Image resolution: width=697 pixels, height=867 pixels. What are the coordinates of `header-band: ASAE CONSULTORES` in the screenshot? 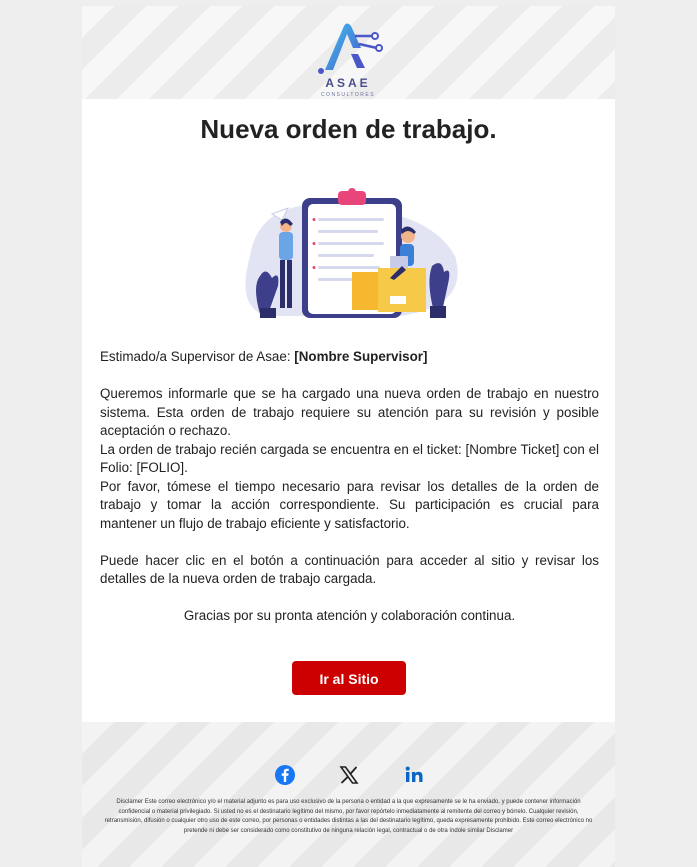 It's located at (348, 52).